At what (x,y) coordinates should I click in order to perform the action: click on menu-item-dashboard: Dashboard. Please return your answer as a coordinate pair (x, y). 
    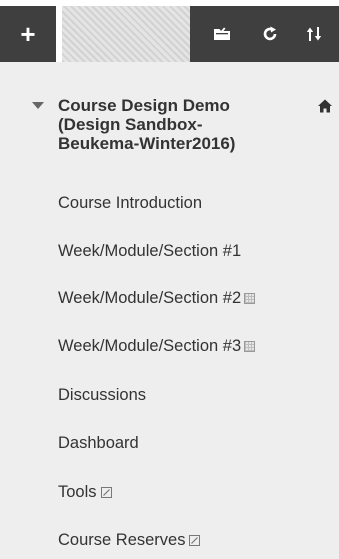
    Looking at the image, I should click on (98, 443).